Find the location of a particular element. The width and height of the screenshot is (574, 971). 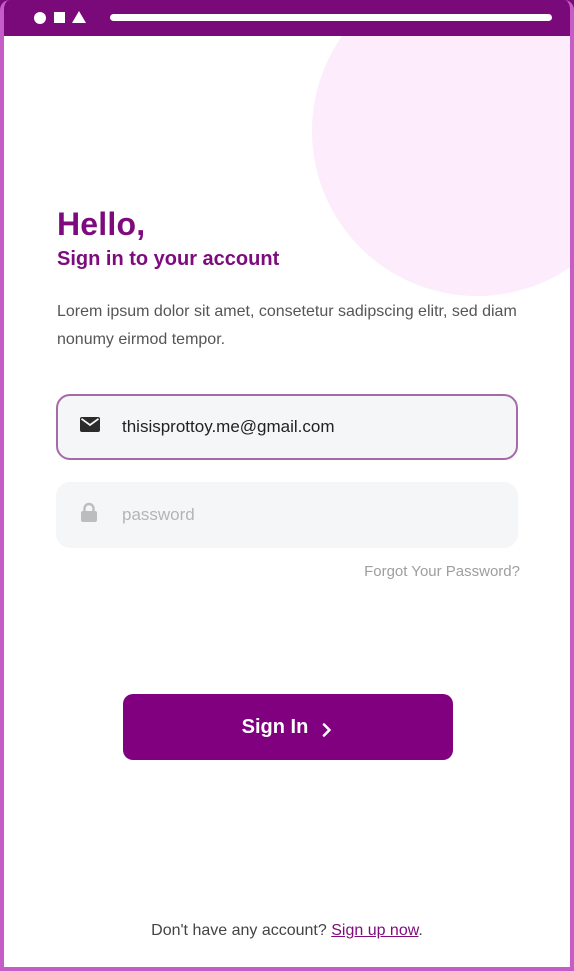

email-input is located at coordinates (312, 427).